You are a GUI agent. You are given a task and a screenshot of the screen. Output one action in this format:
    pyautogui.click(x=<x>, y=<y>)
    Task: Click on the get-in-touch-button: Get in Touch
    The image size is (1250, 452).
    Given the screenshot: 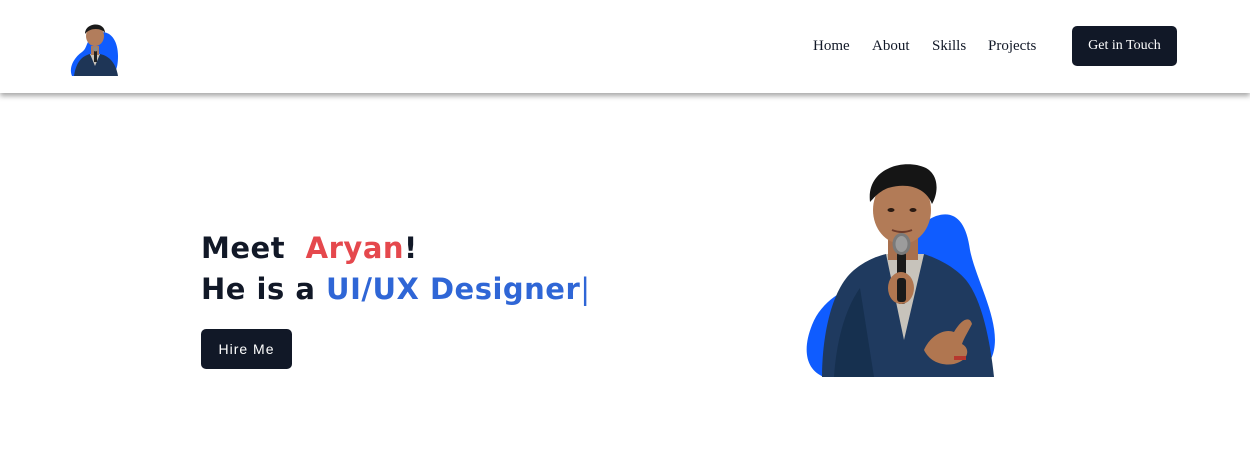 What is the action you would take?
    pyautogui.click(x=1124, y=46)
    